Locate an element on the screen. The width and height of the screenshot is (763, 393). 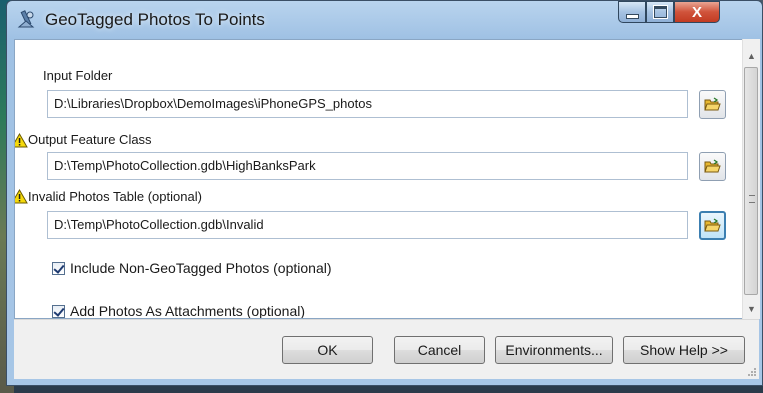
cancel-button: Cancel is located at coordinates (439, 350).